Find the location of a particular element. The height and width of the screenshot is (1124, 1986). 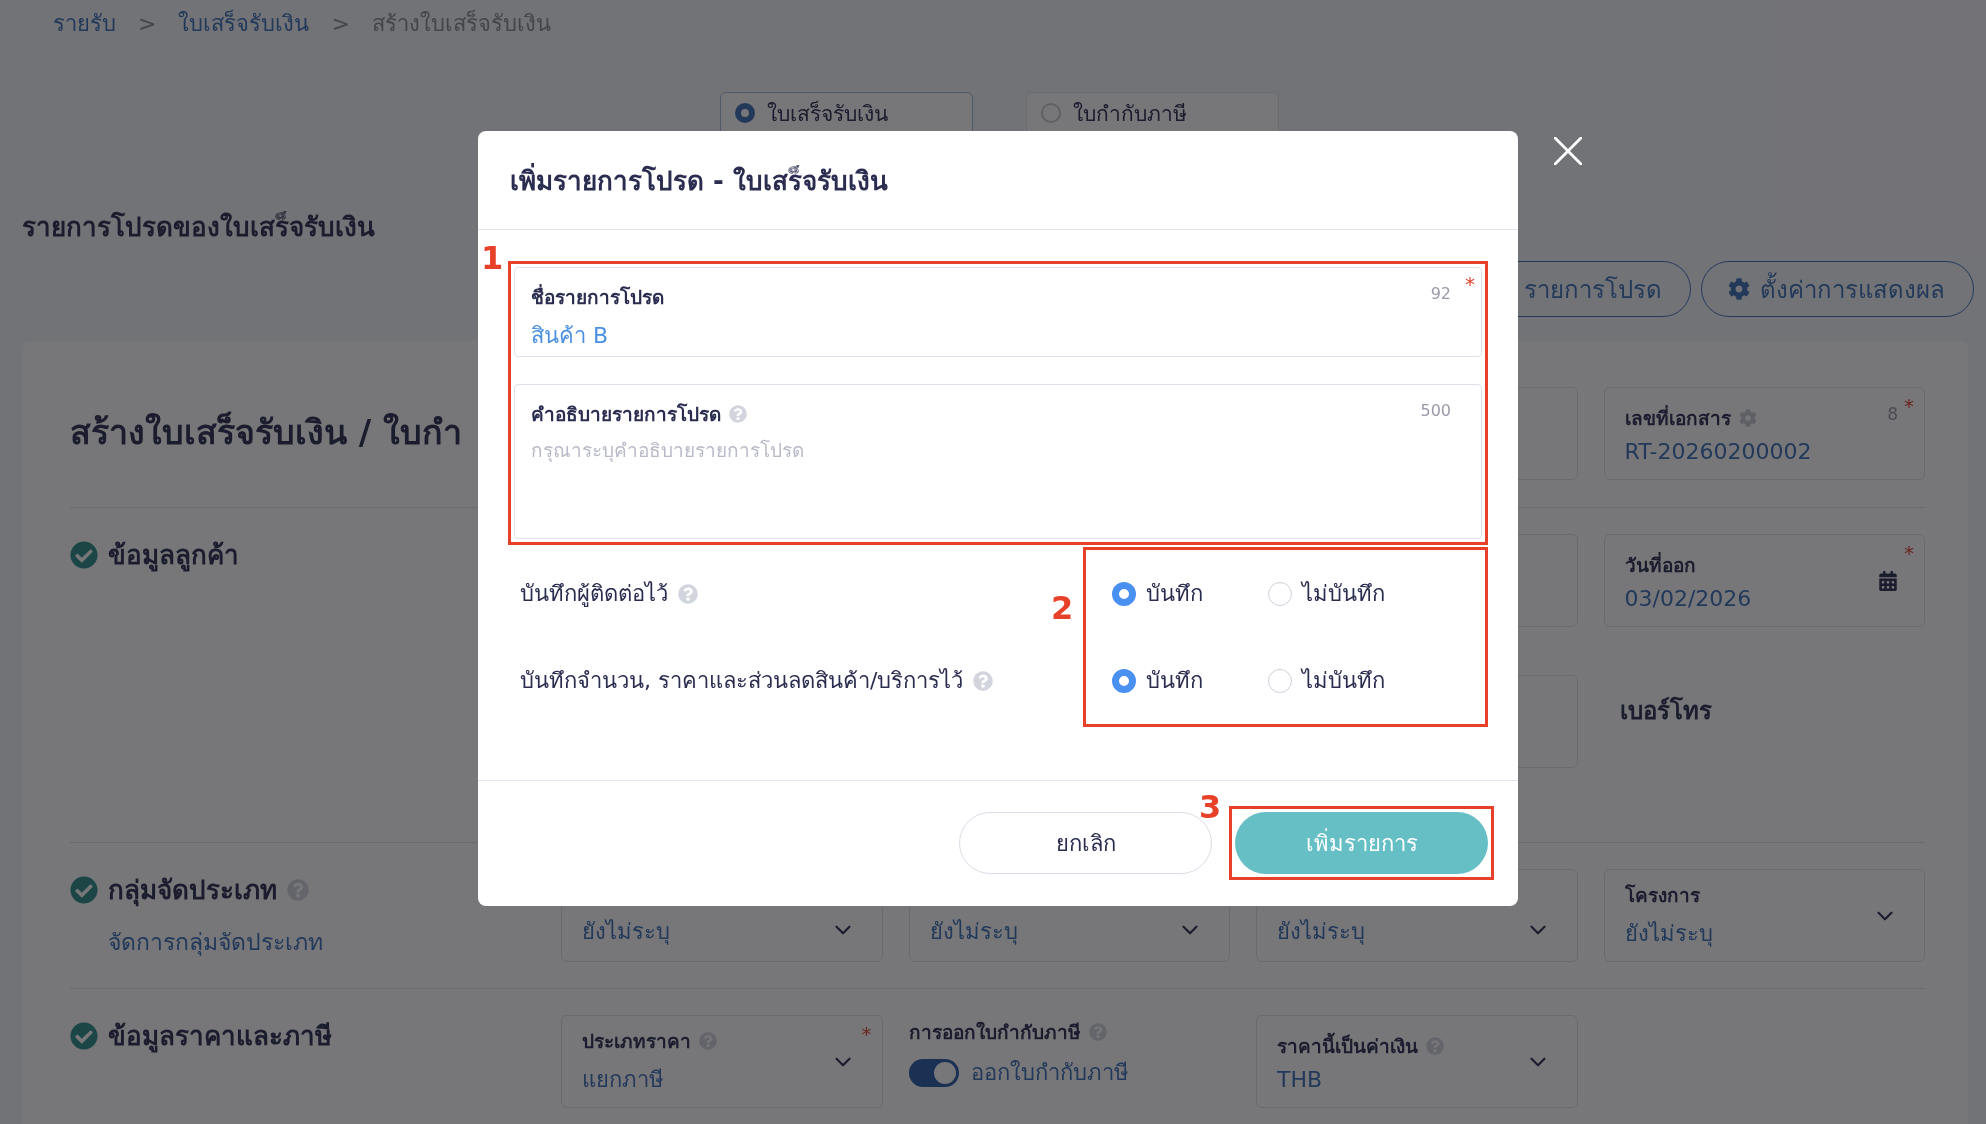

field-value: RT-20260200002 is located at coordinates (1718, 451).